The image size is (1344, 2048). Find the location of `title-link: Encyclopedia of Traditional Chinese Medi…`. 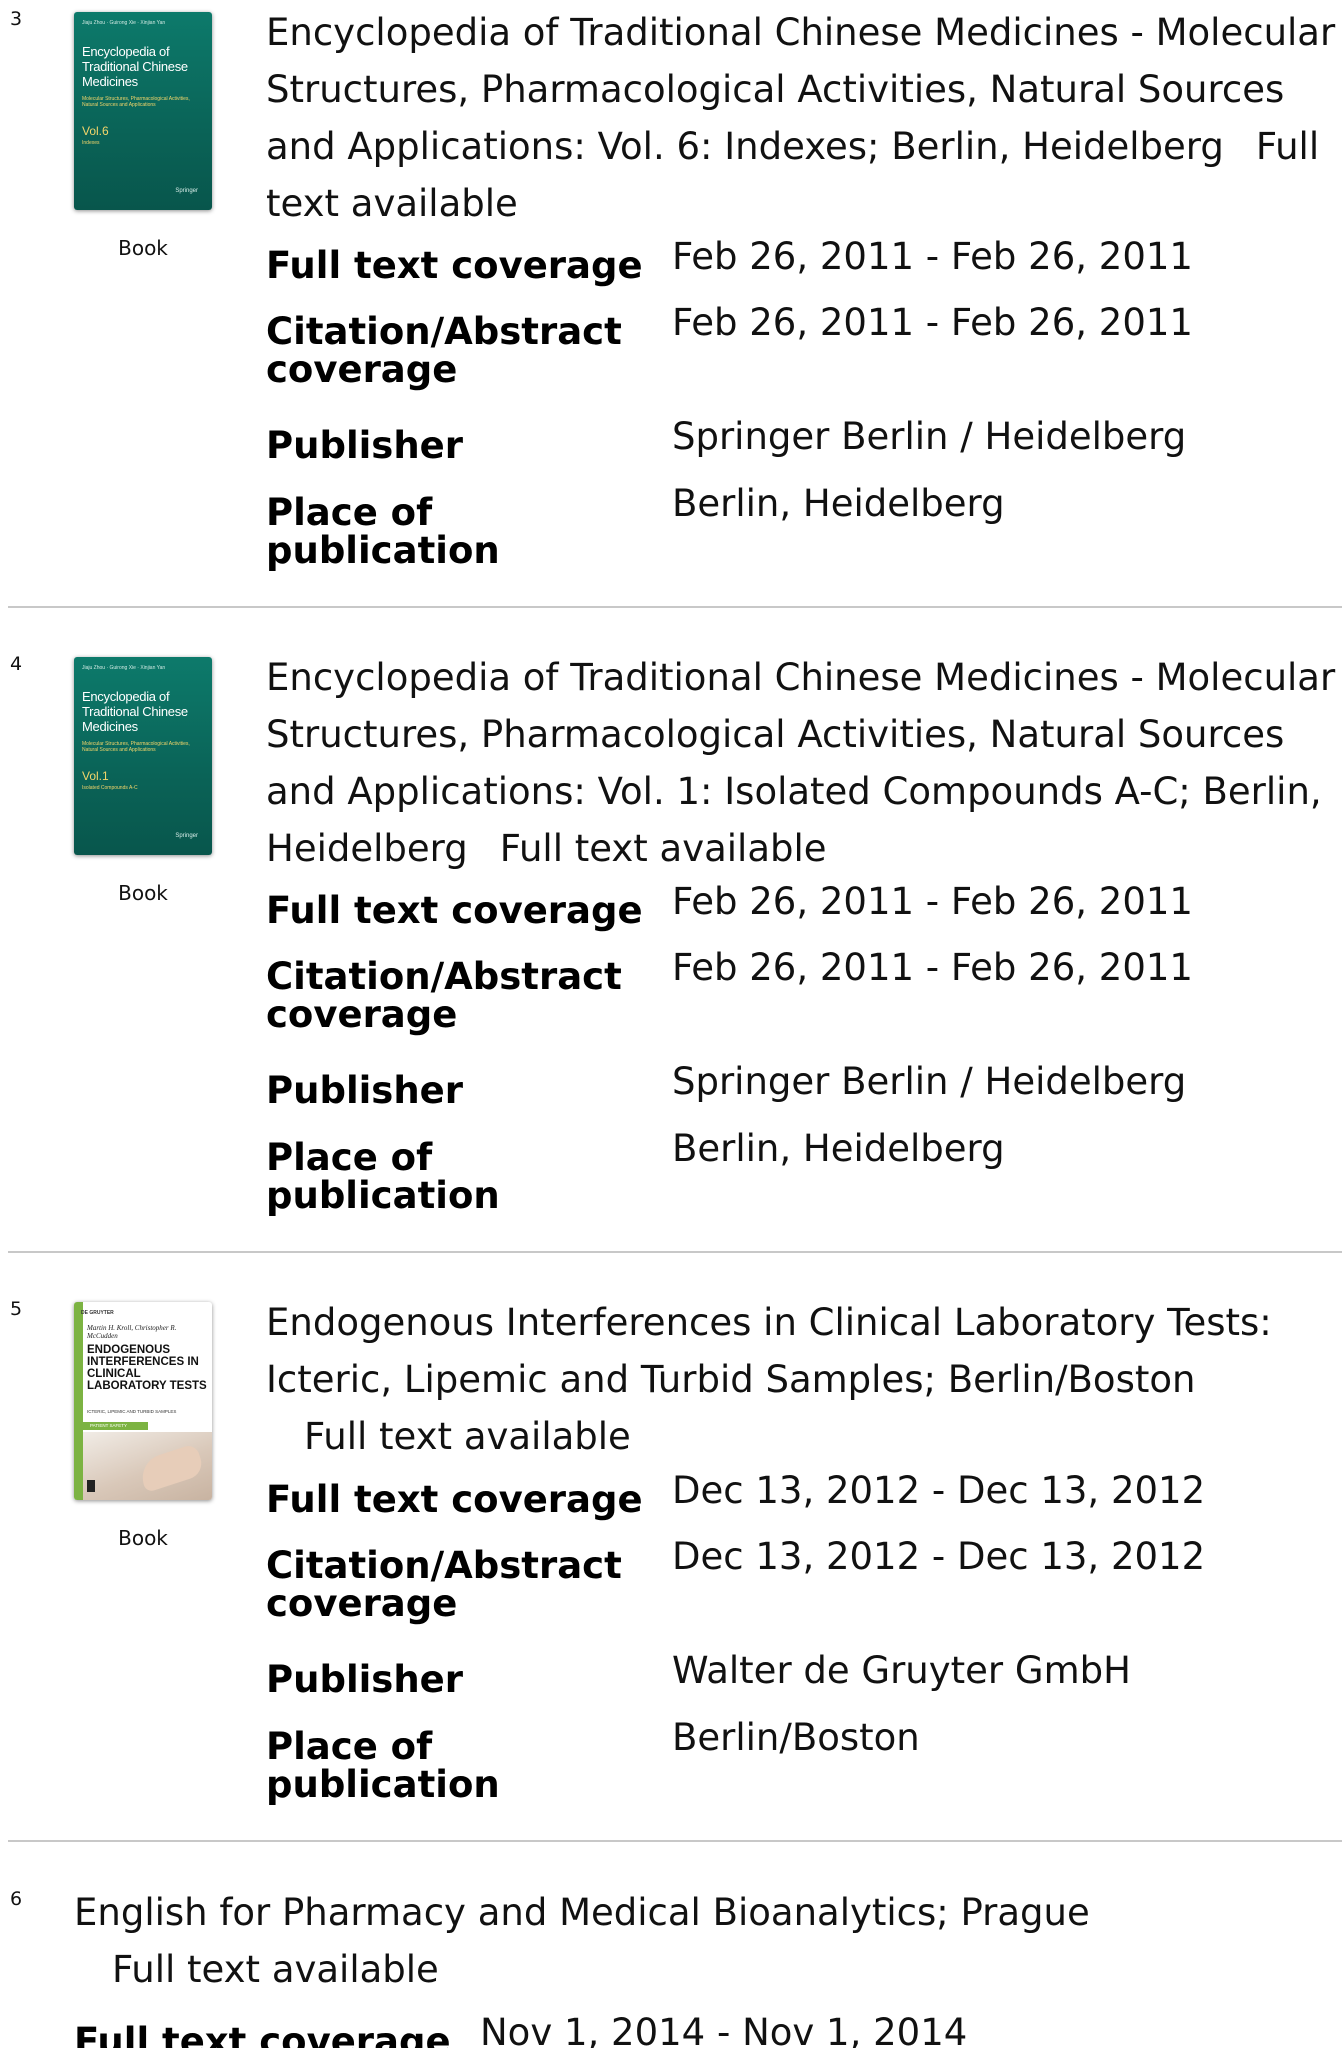

title-link: Encyclopedia of Traditional Chinese Medi… is located at coordinates (800, 89).